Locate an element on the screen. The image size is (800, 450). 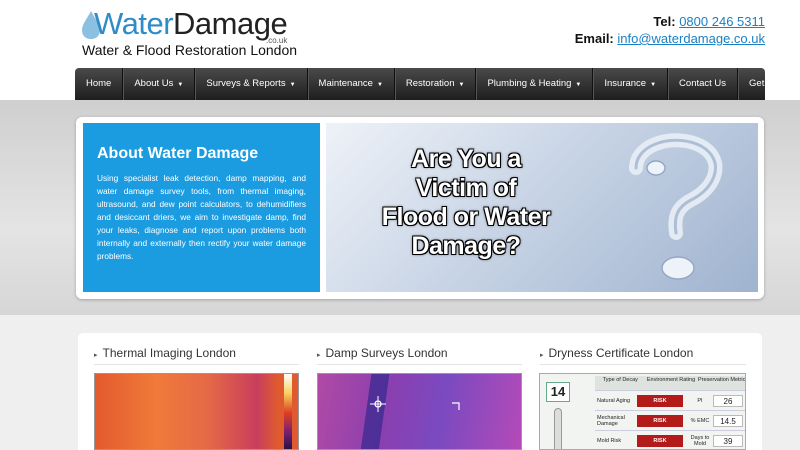
nav-item-maintenance: Maintenance ▼ is located at coordinates (351, 84).